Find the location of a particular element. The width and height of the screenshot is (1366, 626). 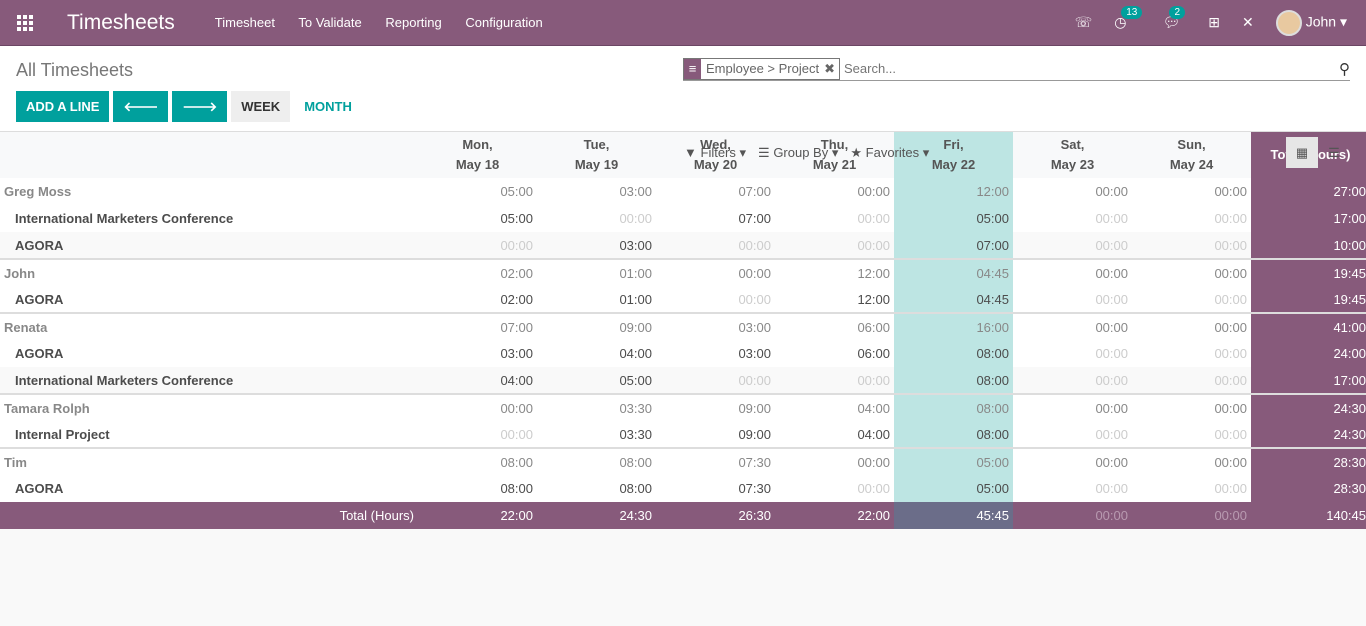

column-header-day: Sat, May 23 is located at coordinates (1072, 155).